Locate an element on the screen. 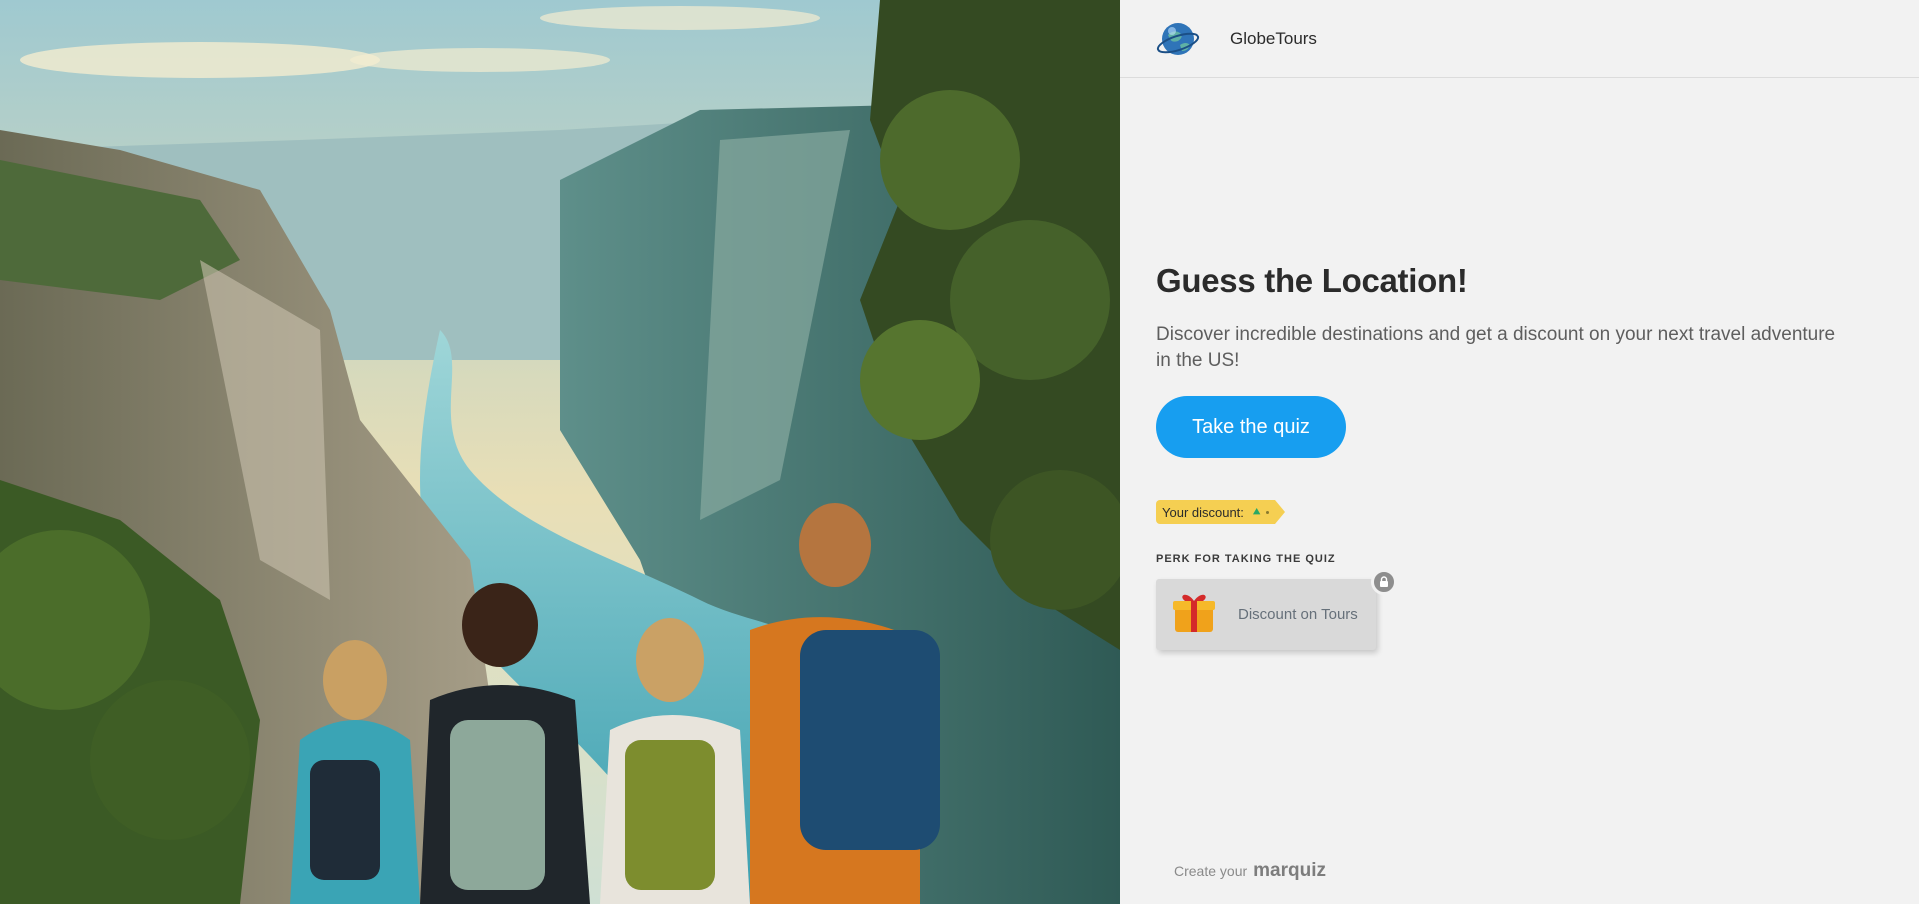 This screenshot has width=1919, height=904. perk-section-label: PERK FOR TAKING THE QUIZ is located at coordinates (1246, 559).